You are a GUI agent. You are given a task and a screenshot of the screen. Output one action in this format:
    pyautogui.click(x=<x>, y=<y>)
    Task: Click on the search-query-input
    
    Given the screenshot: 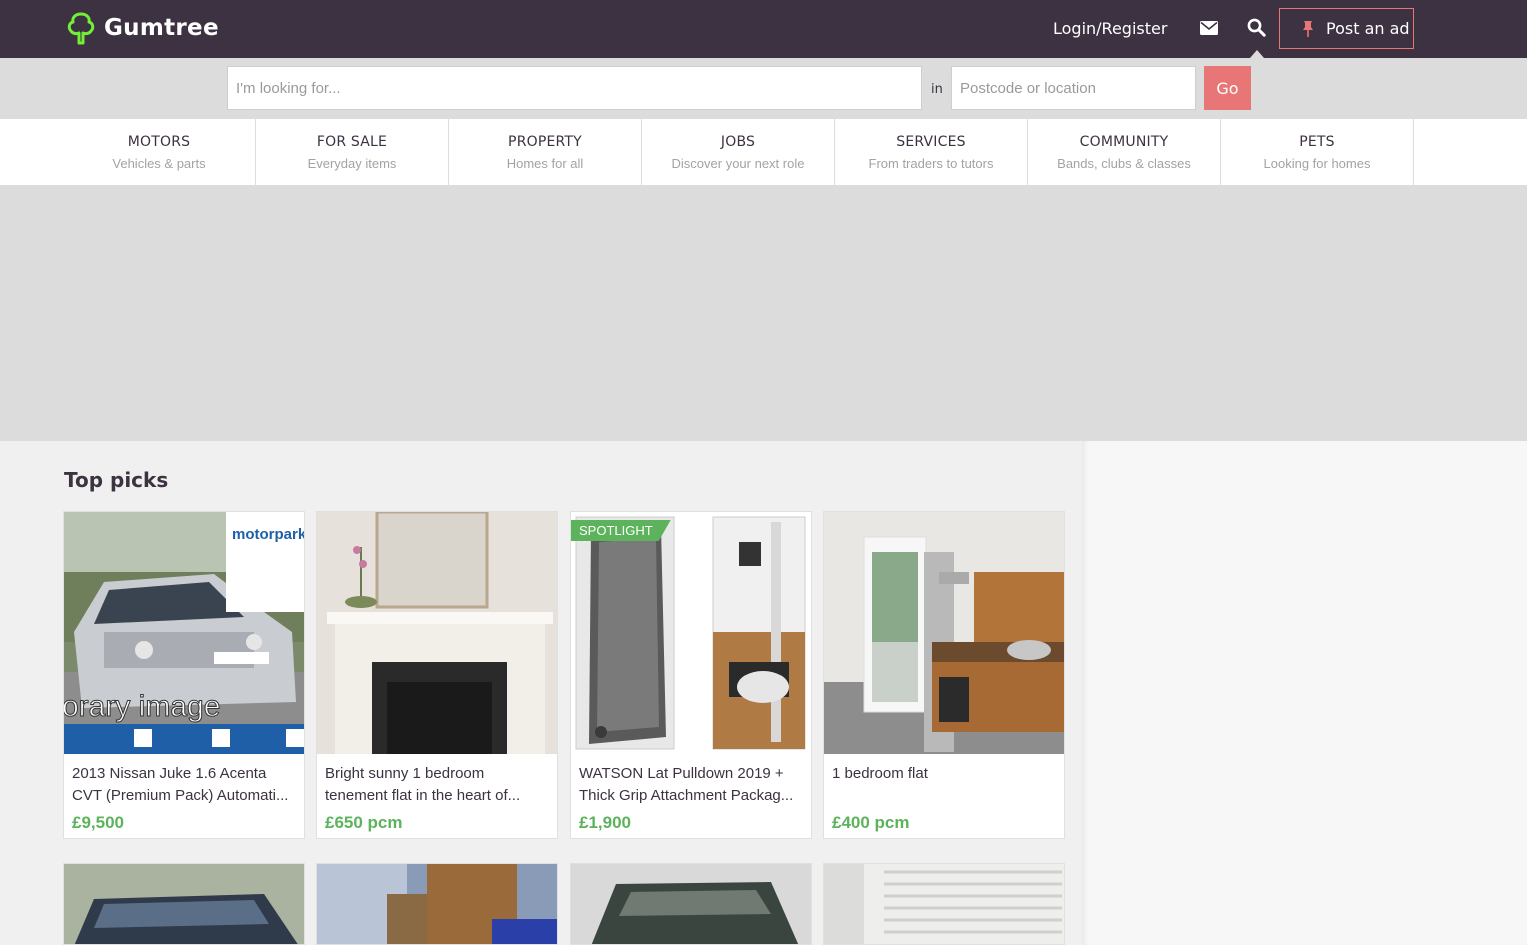 What is the action you would take?
    pyautogui.click(x=574, y=88)
    